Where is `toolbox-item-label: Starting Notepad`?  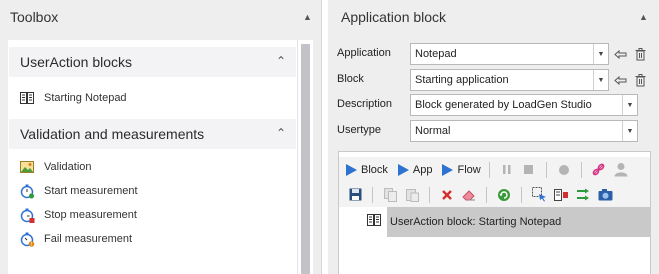 toolbox-item-label: Starting Notepad is located at coordinates (85, 98).